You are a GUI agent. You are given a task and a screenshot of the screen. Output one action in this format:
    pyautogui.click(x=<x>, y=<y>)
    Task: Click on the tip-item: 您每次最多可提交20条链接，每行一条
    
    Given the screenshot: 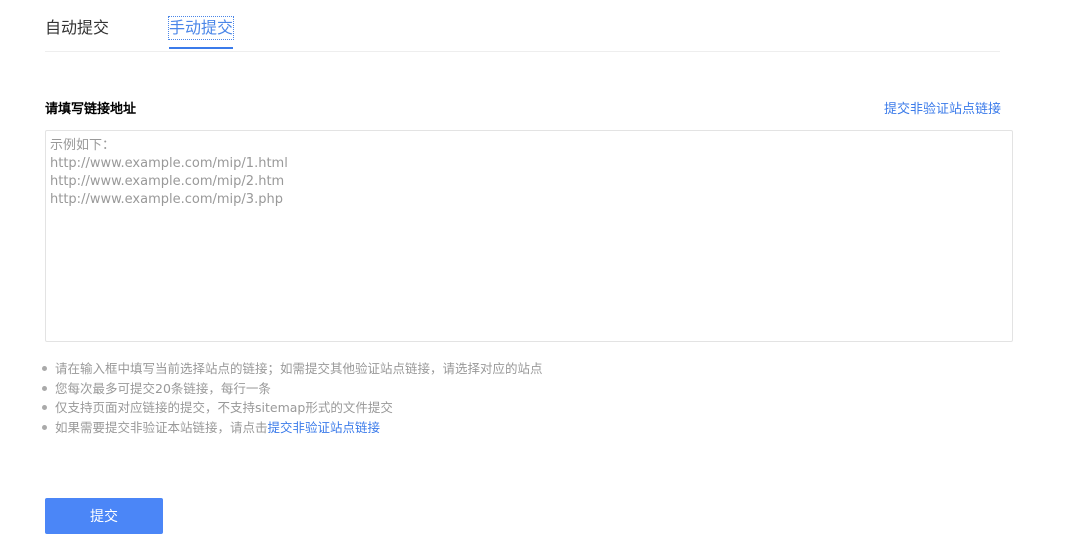 What is the action you would take?
    pyautogui.click(x=292, y=389)
    